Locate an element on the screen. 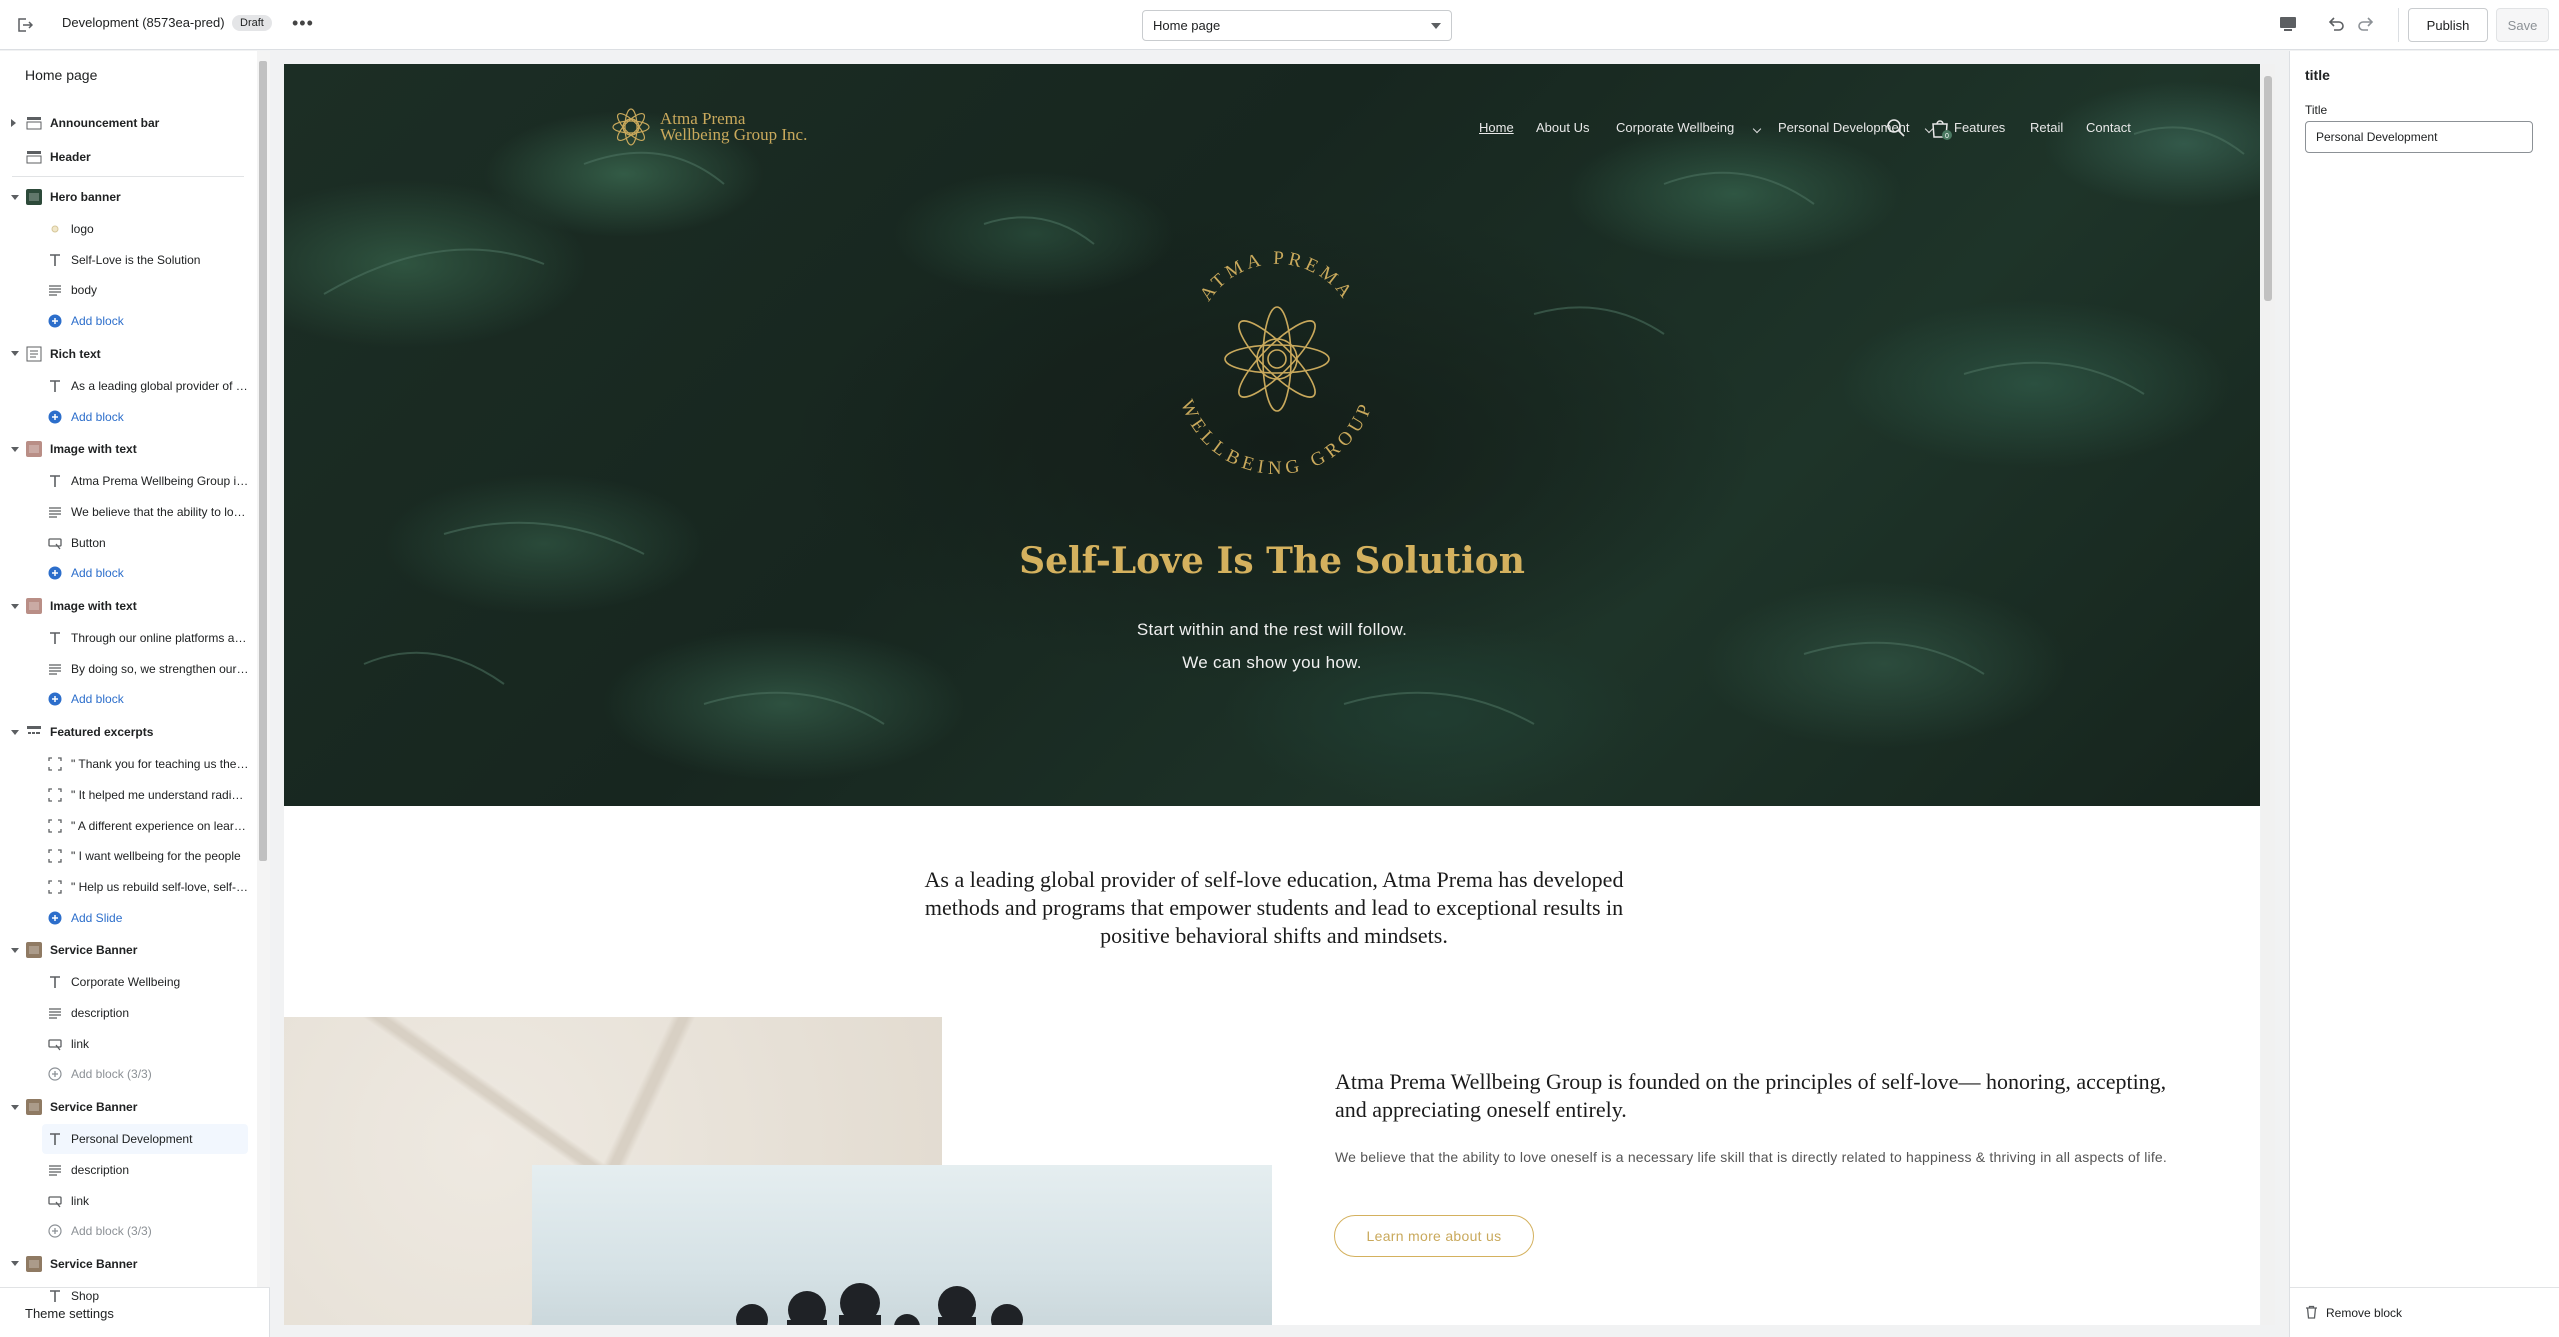 The height and width of the screenshot is (1337, 2559). sidebar-block-row: Corporate Wellbeing is located at coordinates (128, 982).